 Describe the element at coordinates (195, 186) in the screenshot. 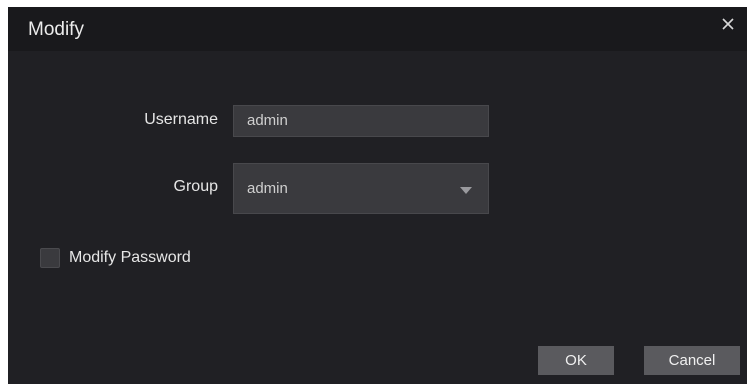

I see `group-label: Group` at that location.